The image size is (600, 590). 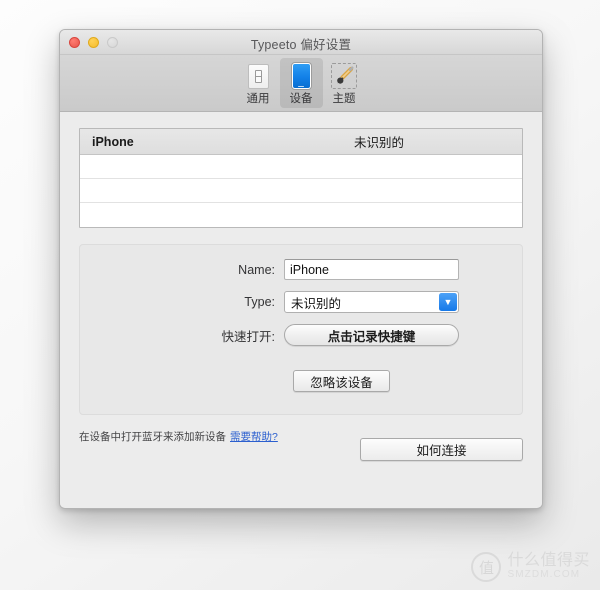 What do you see at coordinates (441, 449) in the screenshot?
I see `how-to-connect-button: 如何连接` at bounding box center [441, 449].